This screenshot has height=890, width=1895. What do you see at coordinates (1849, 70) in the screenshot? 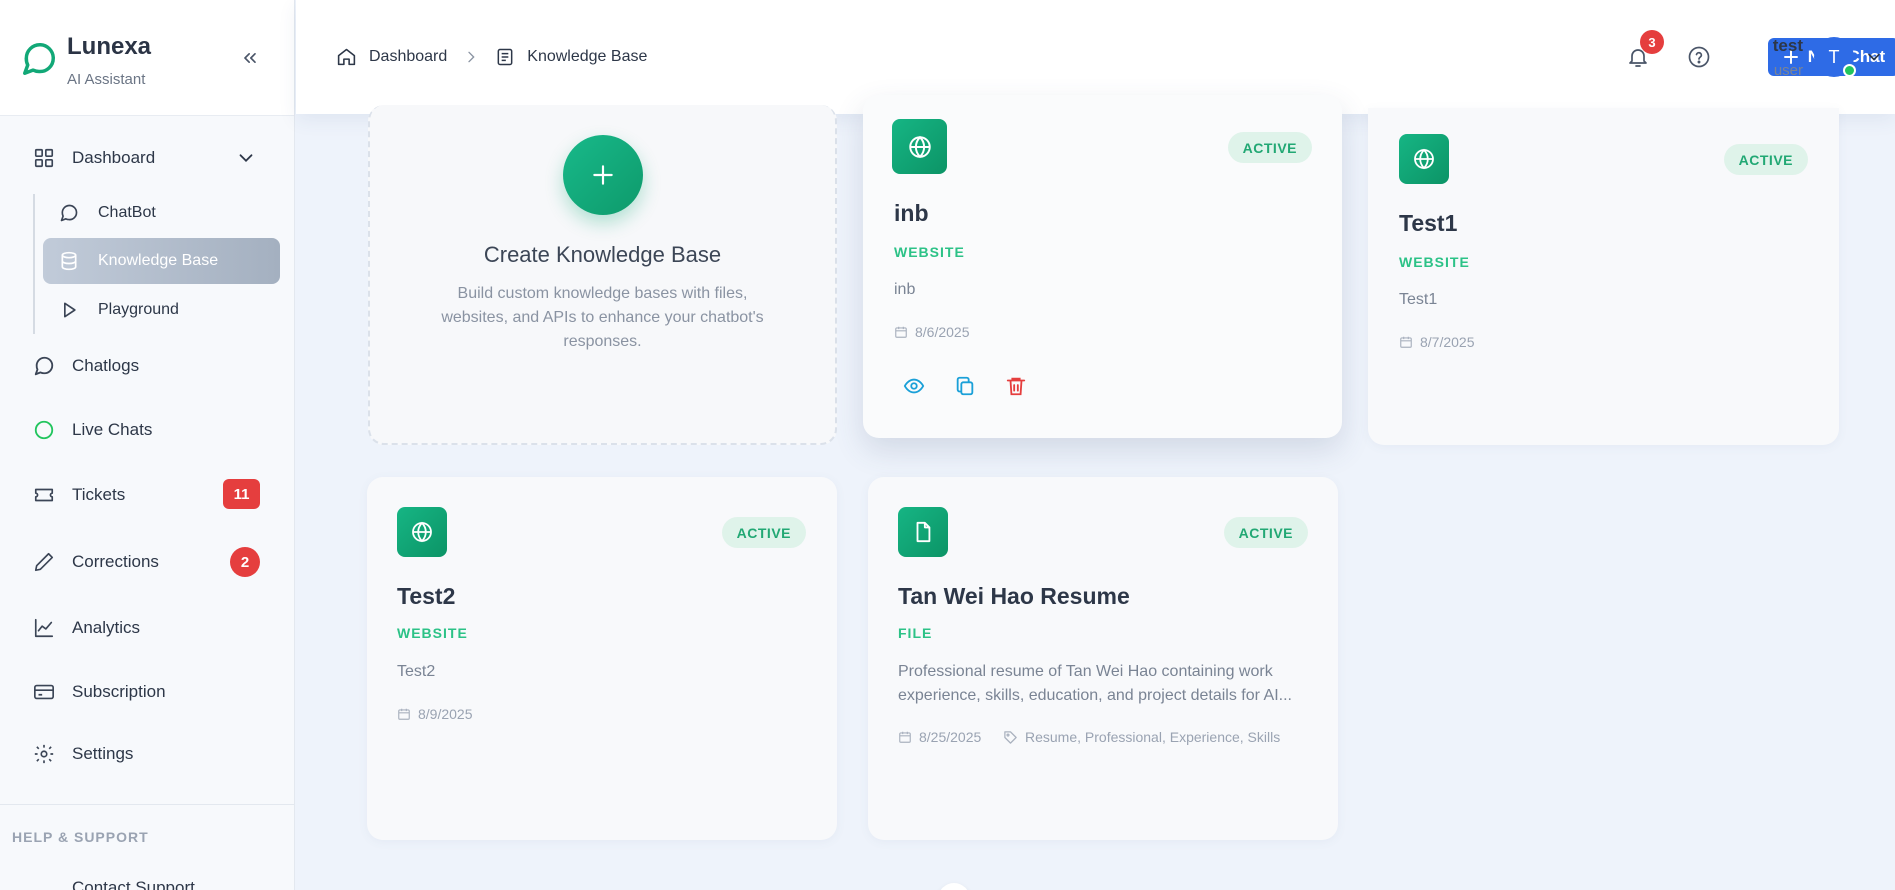
I see `online-status-dot` at bounding box center [1849, 70].